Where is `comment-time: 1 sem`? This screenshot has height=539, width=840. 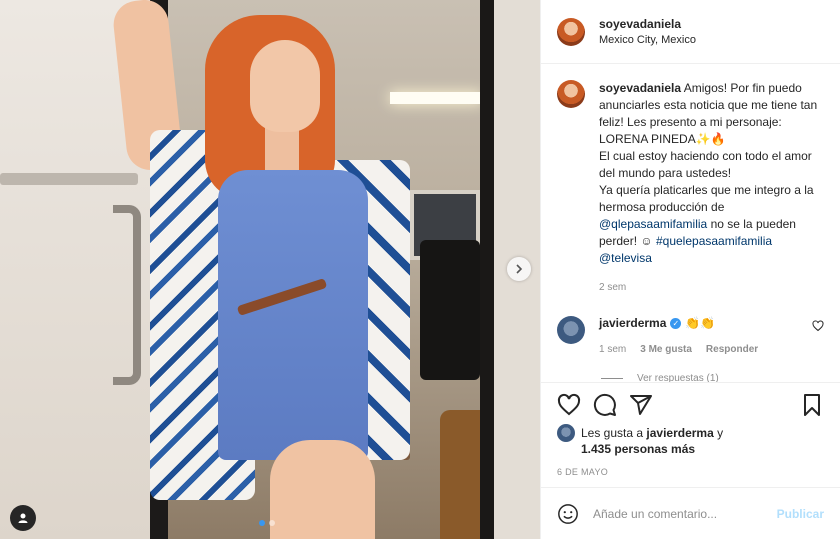 comment-time: 1 sem is located at coordinates (612, 349).